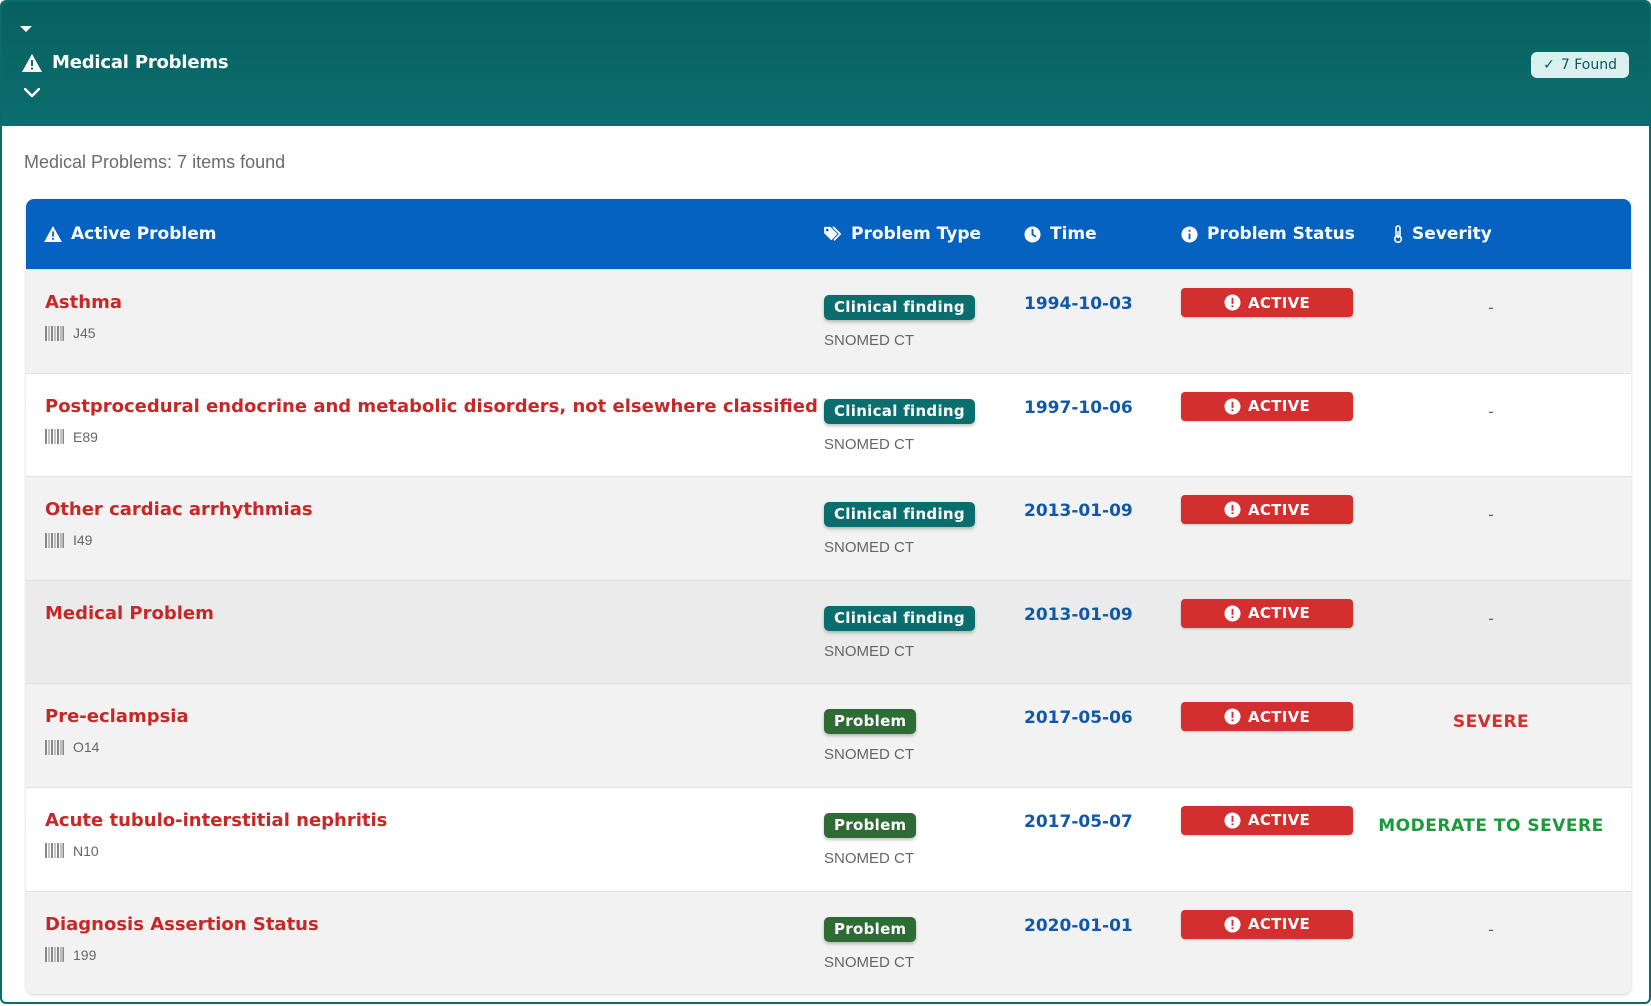  What do you see at coordinates (179, 509) in the screenshot?
I see `problem-name: Other cardiac arrhythmias` at bounding box center [179, 509].